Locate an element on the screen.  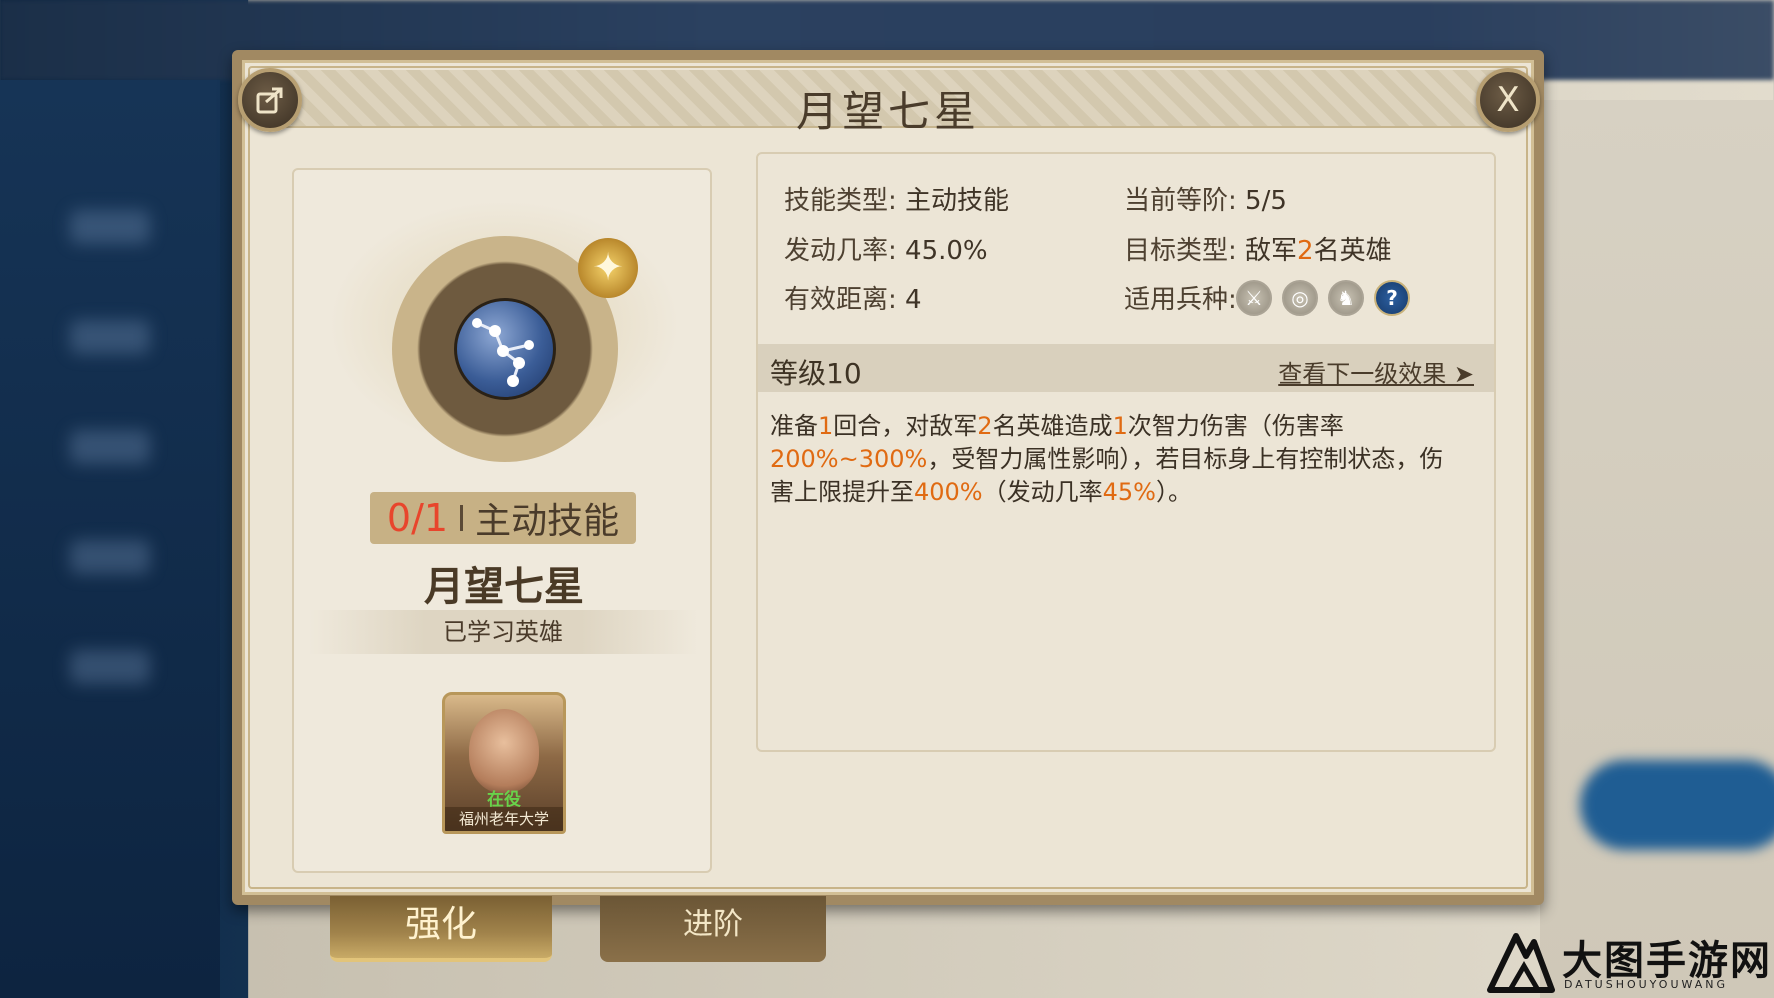
desc-text: 名英雄造成 is located at coordinates (1052, 426).